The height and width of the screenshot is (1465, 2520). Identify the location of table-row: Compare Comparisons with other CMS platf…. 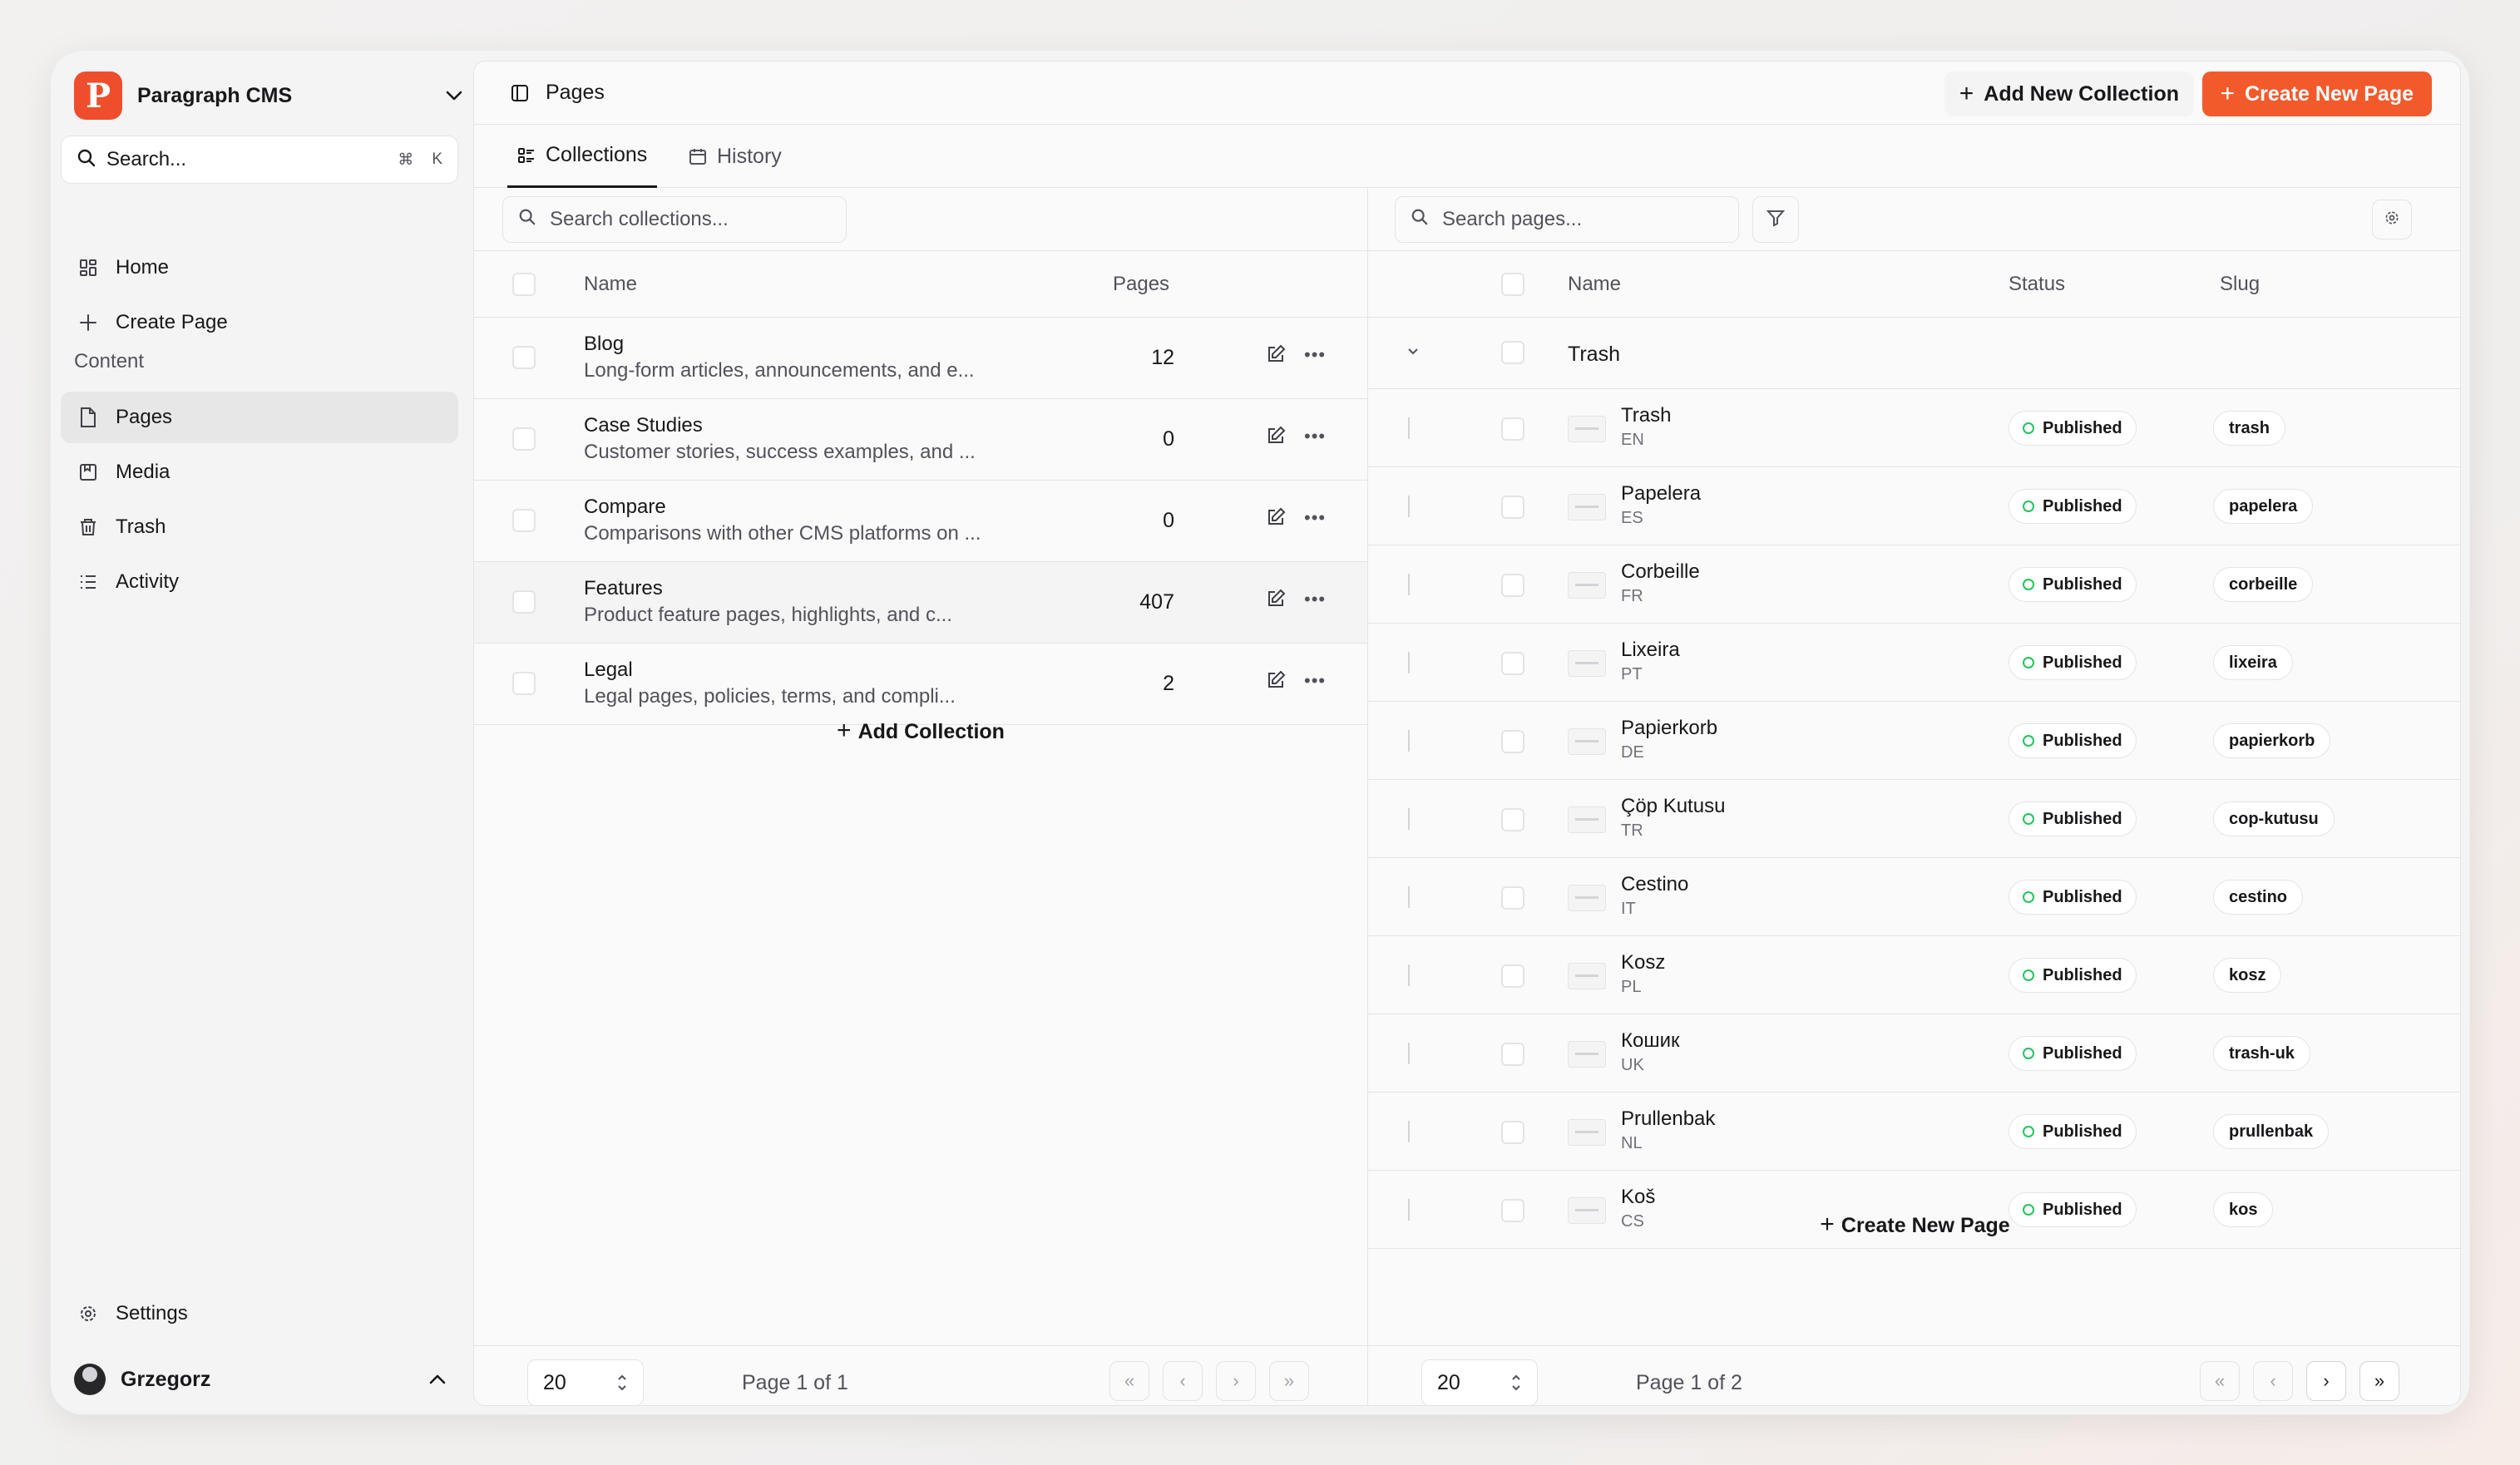
(920, 521).